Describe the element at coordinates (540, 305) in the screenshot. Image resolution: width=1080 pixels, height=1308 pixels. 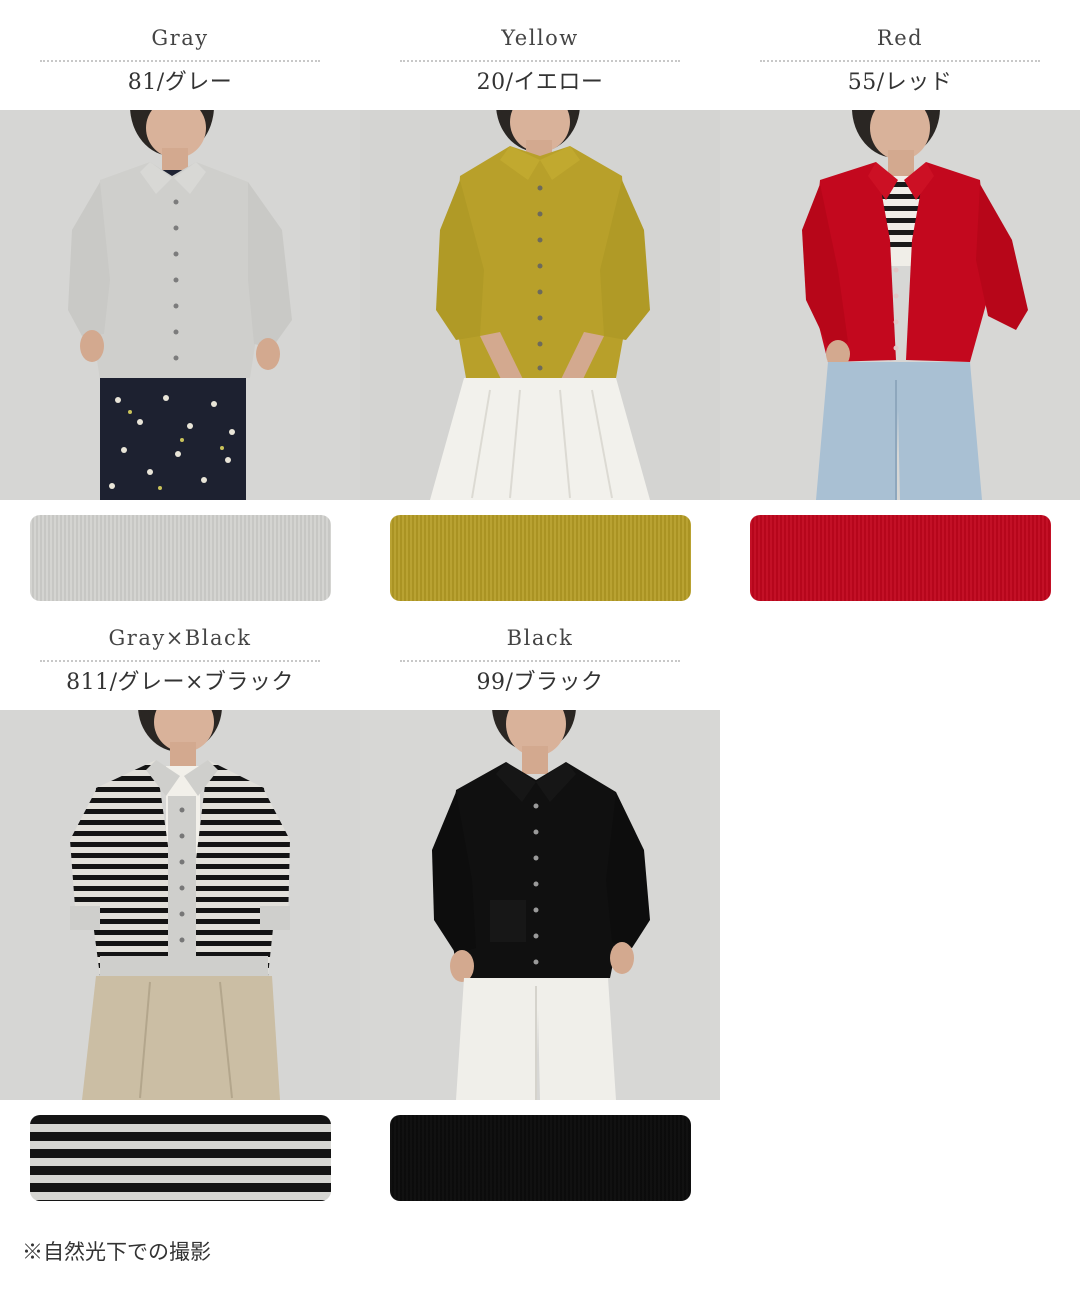
I see `model-photo-yellow` at that location.